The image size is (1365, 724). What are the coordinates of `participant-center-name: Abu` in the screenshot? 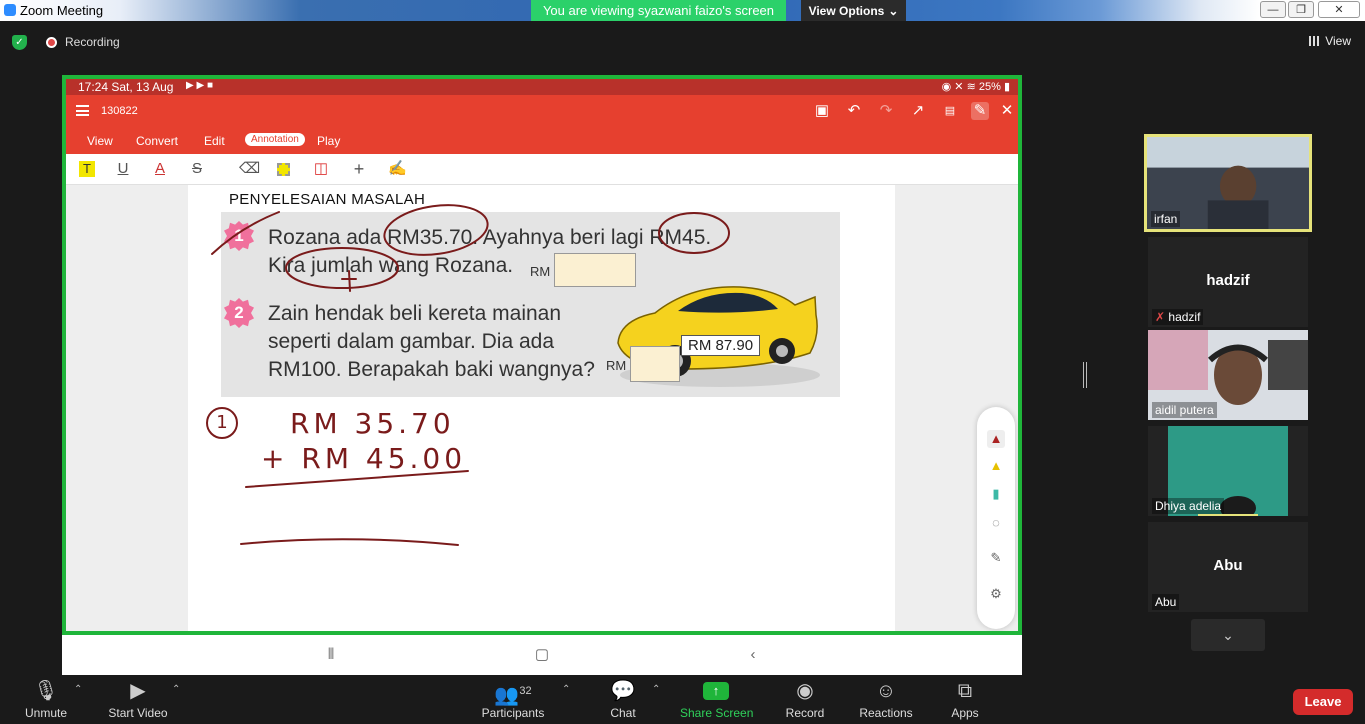 It's located at (1228, 565).